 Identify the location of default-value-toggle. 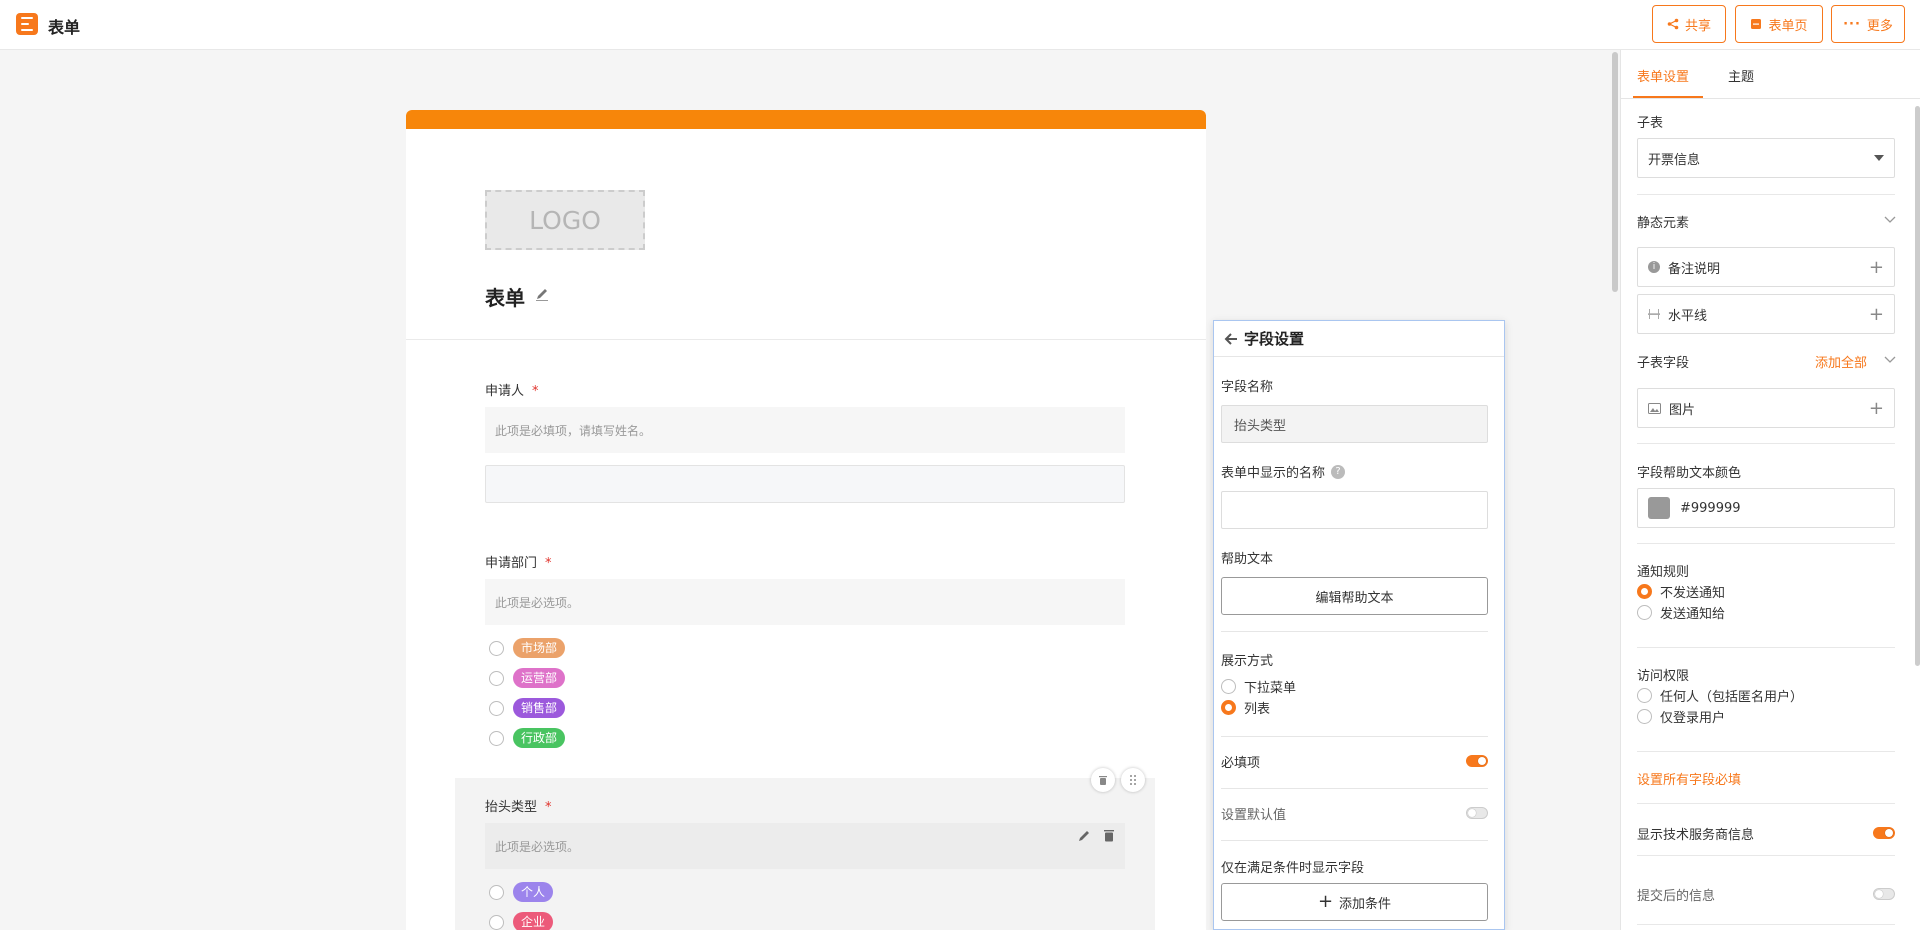
(1477, 813).